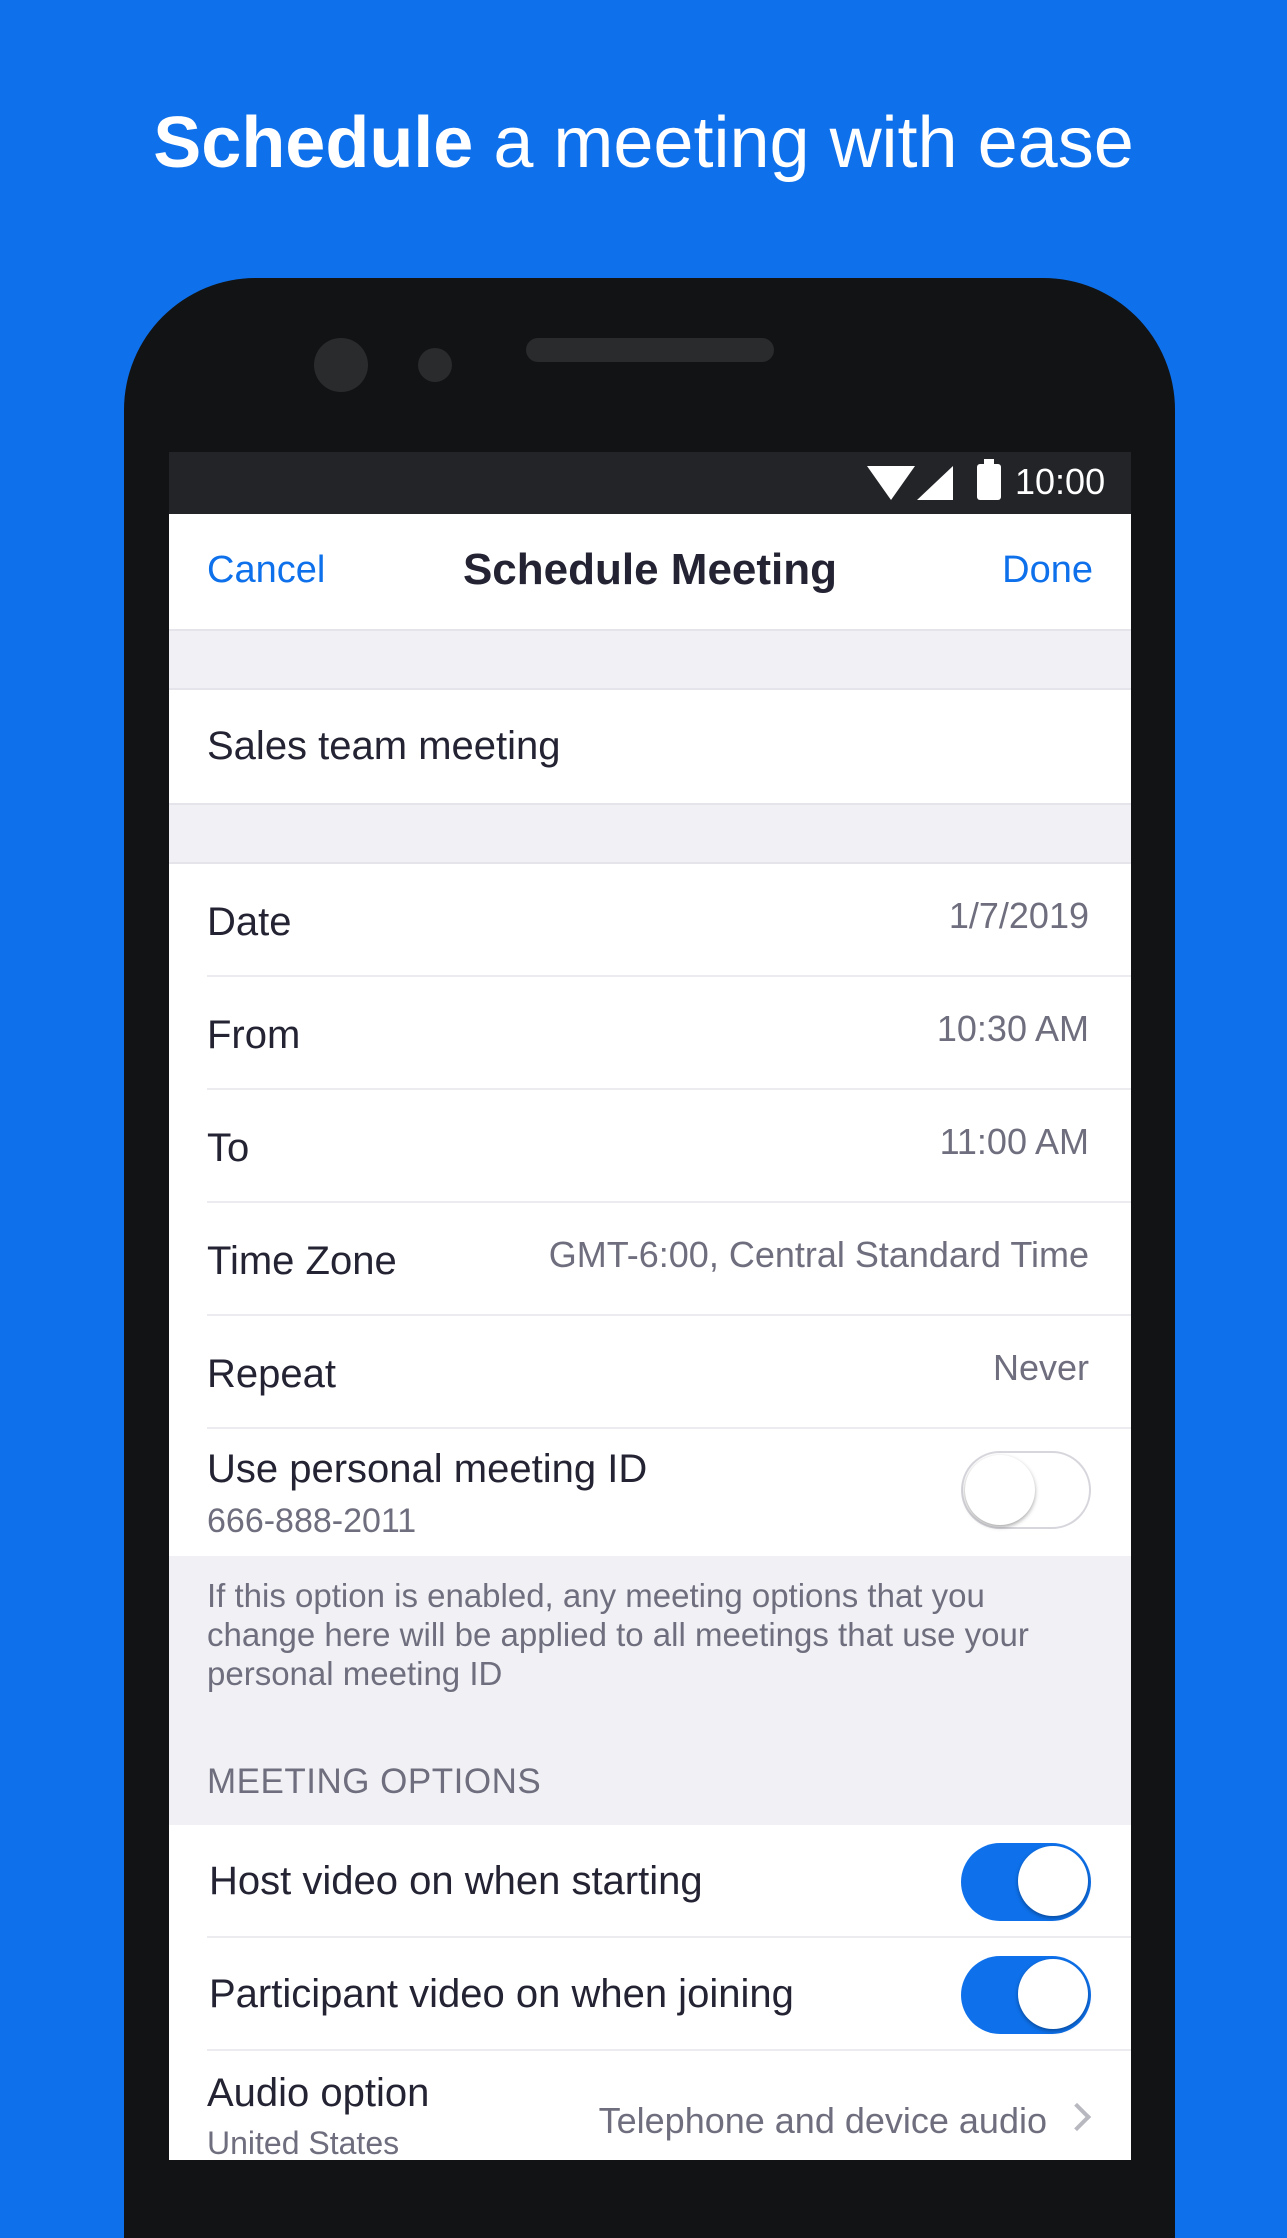  What do you see at coordinates (1014, 1141) in the screenshot?
I see `to-value: 11:00 AM` at bounding box center [1014, 1141].